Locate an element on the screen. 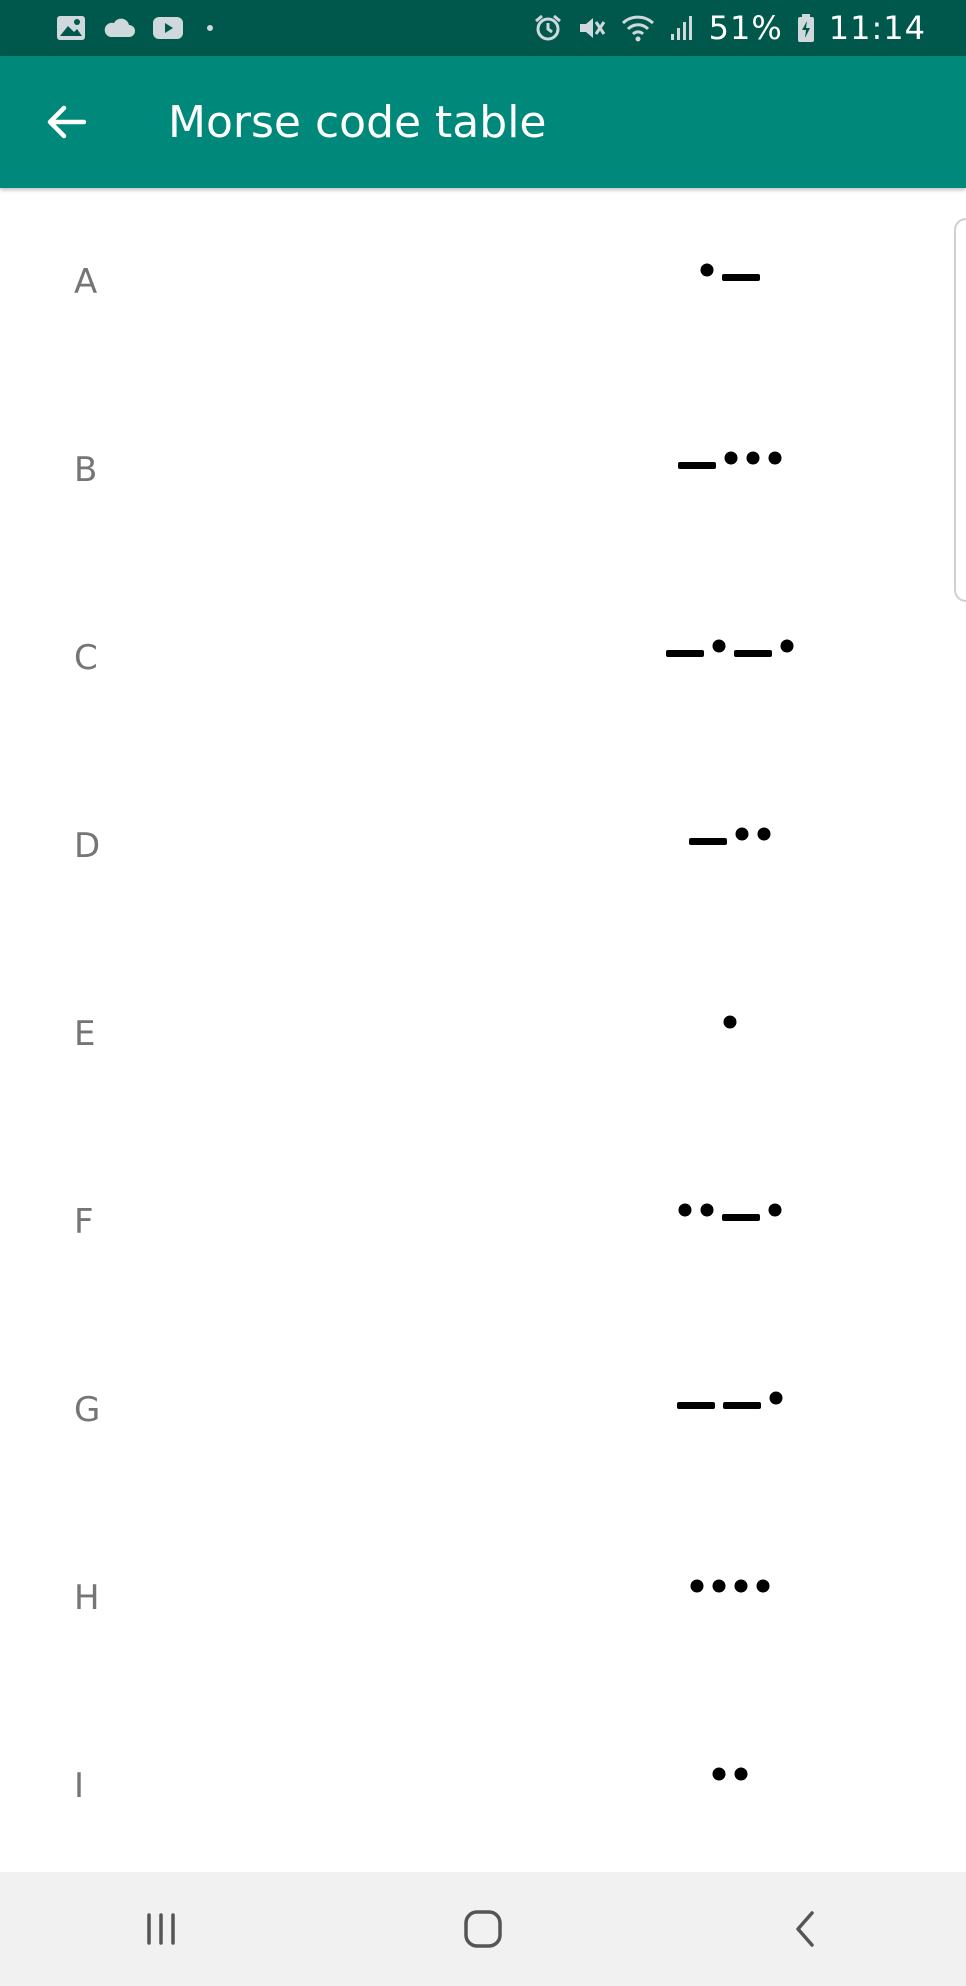  dot-icon is located at coordinates (210, 28).